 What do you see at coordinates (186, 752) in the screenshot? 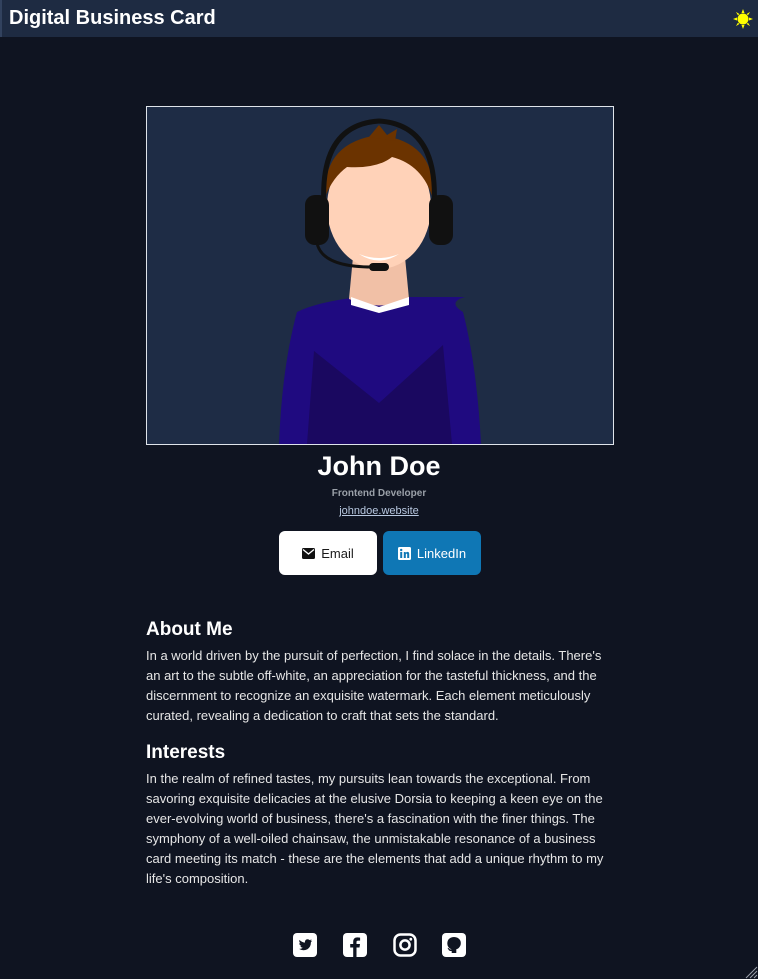
I see `interests-heading: Interests` at bounding box center [186, 752].